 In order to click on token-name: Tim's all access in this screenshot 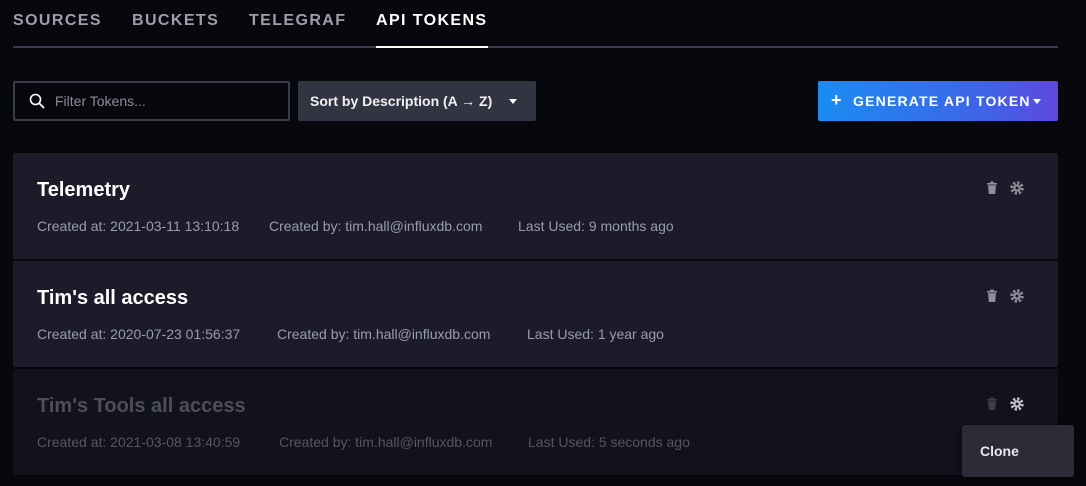, I will do `click(112, 298)`.